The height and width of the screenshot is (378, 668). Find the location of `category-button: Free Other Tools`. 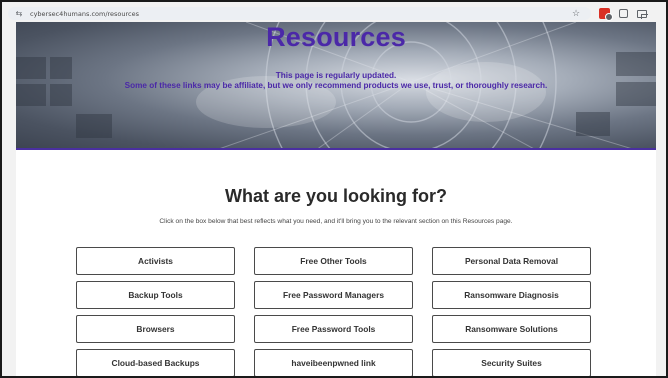

category-button: Free Other Tools is located at coordinates (333, 261).